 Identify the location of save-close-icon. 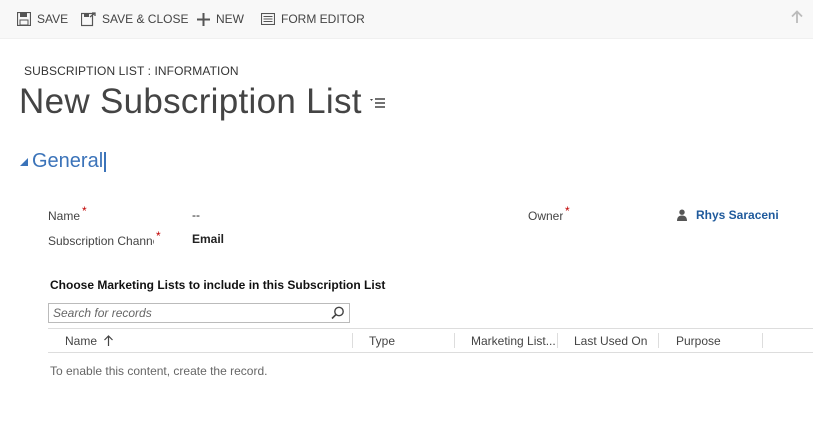
(88, 18).